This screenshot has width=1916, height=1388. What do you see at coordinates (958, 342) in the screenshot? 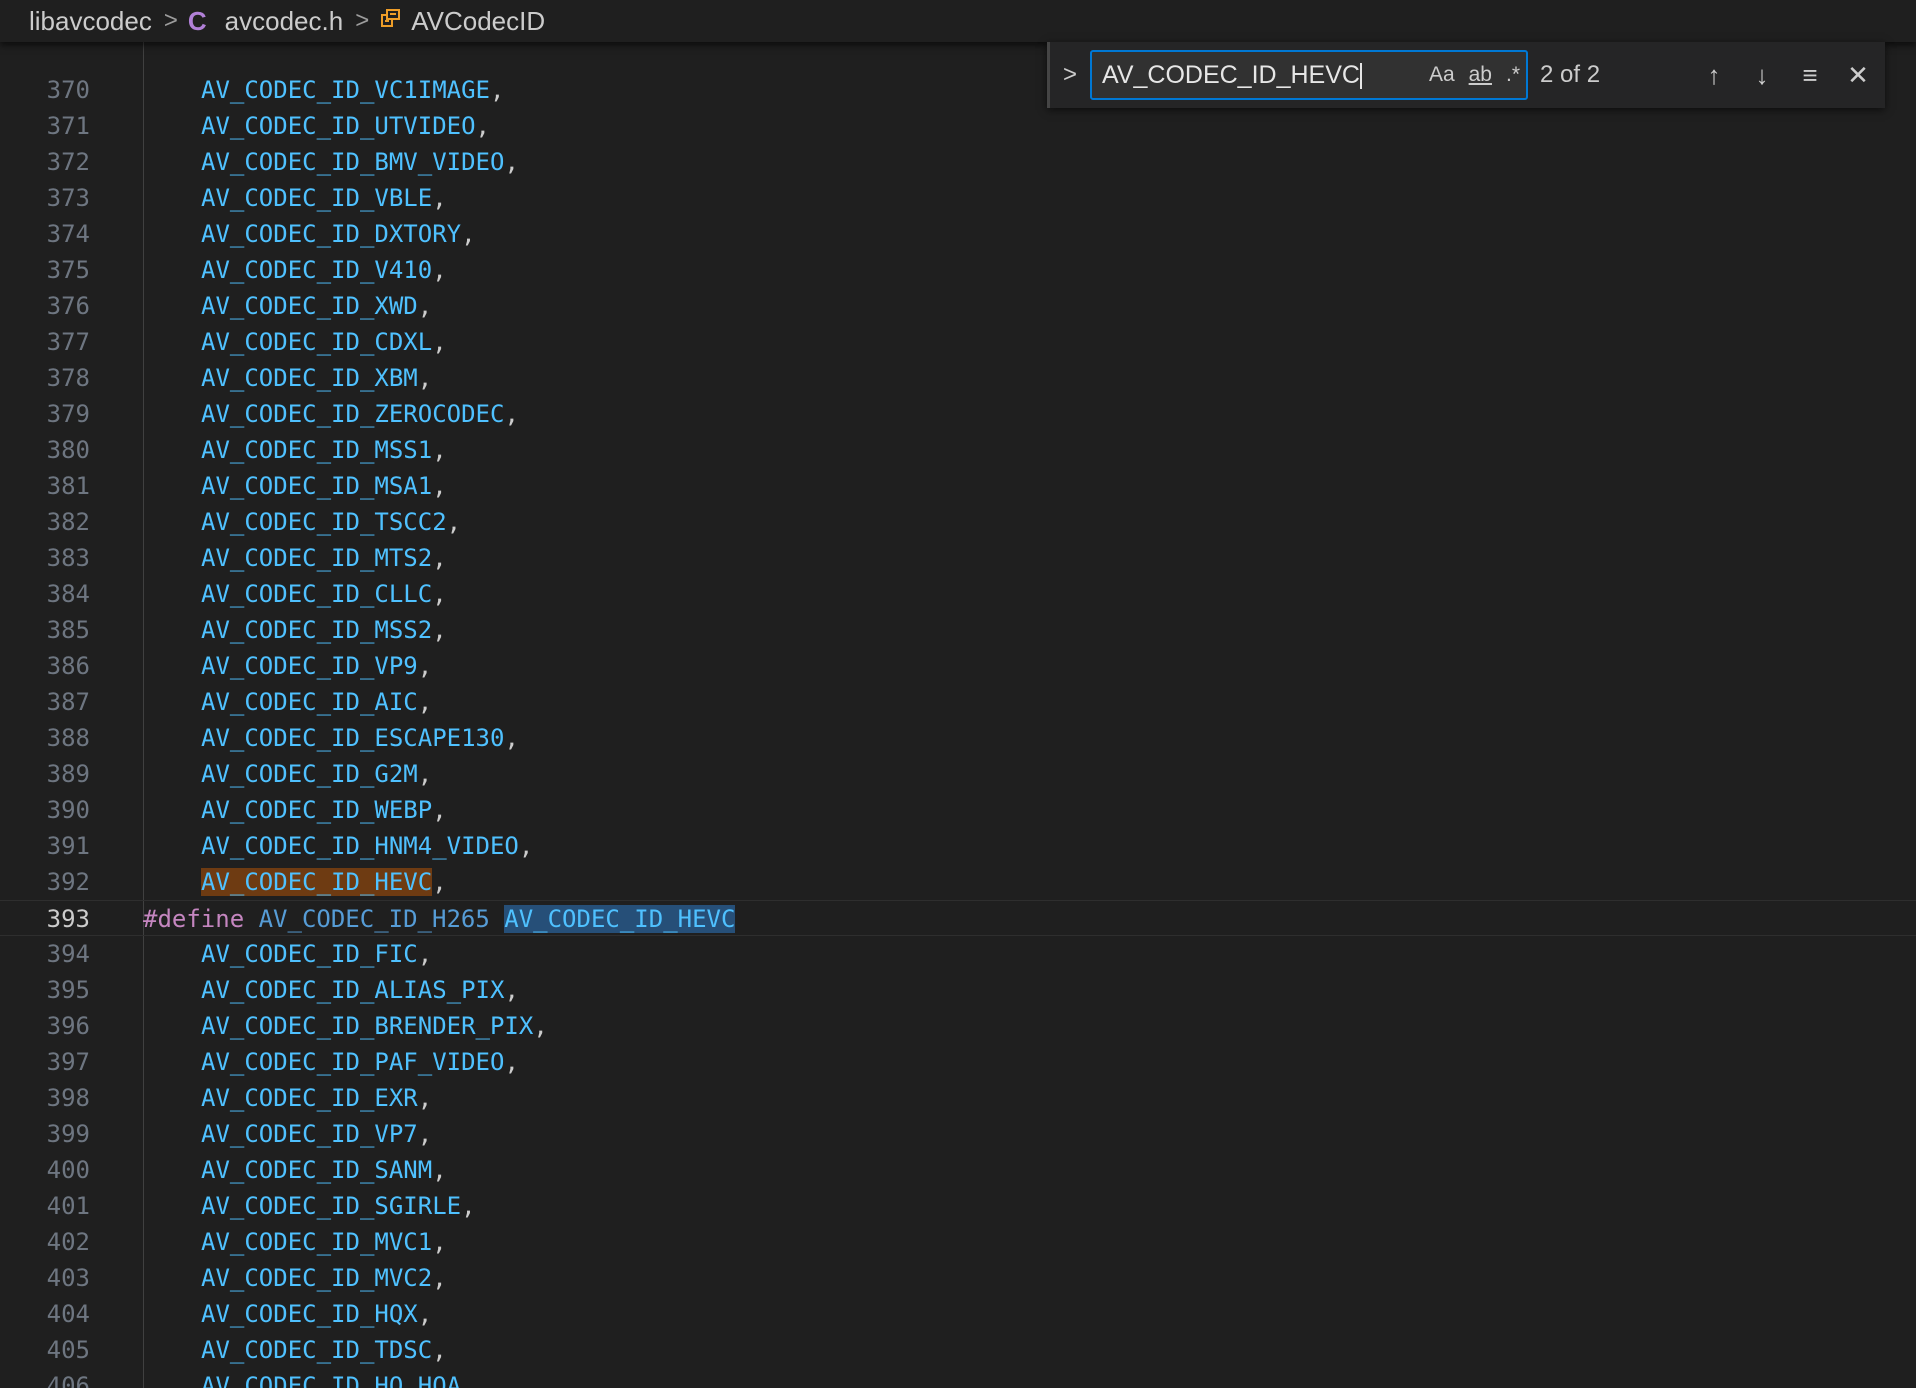
I see `code-line: 377 AV_CODEC_ID_CDXL,` at bounding box center [958, 342].